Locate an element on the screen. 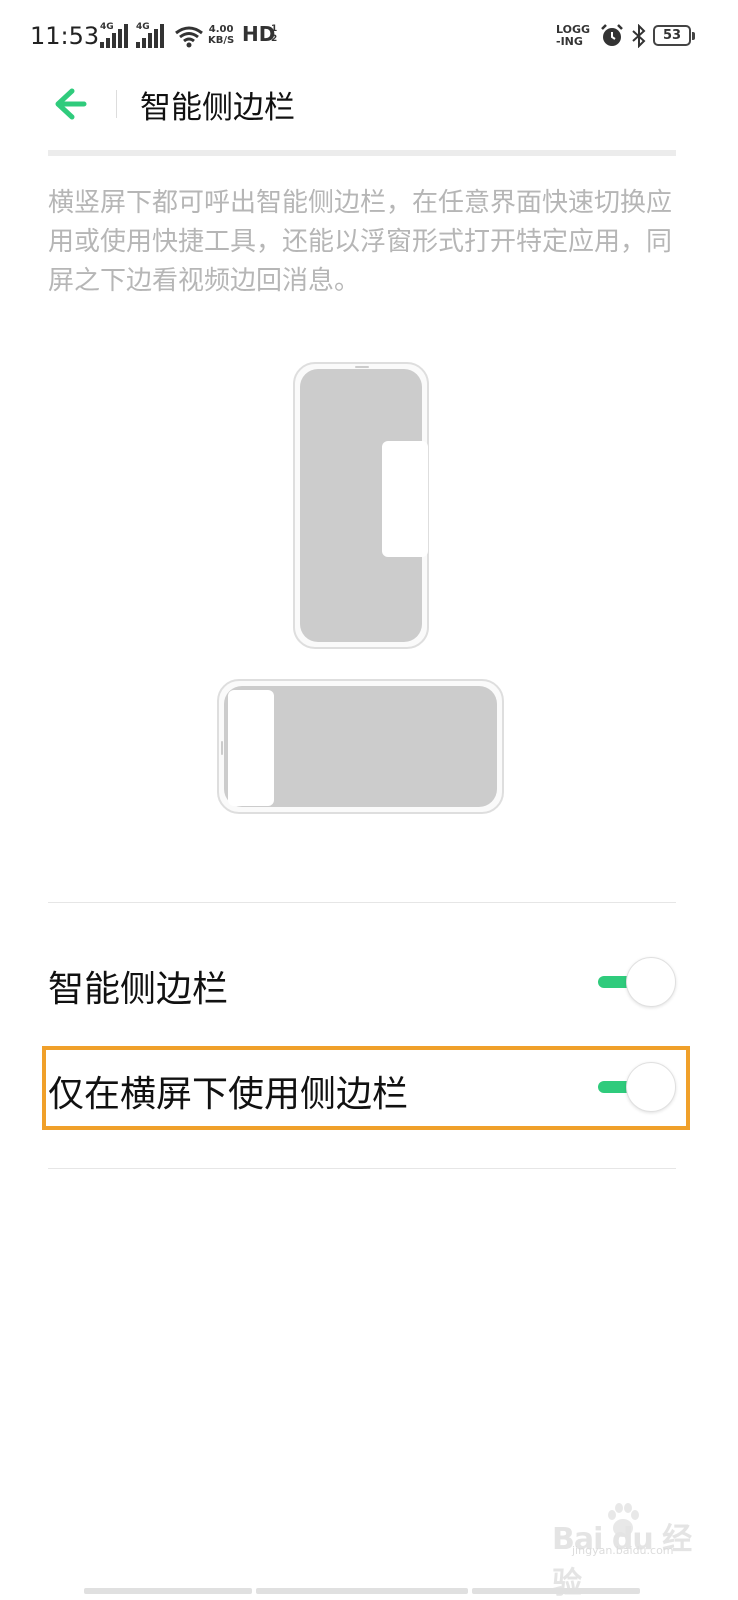  wifi-icon is located at coordinates (189, 37).